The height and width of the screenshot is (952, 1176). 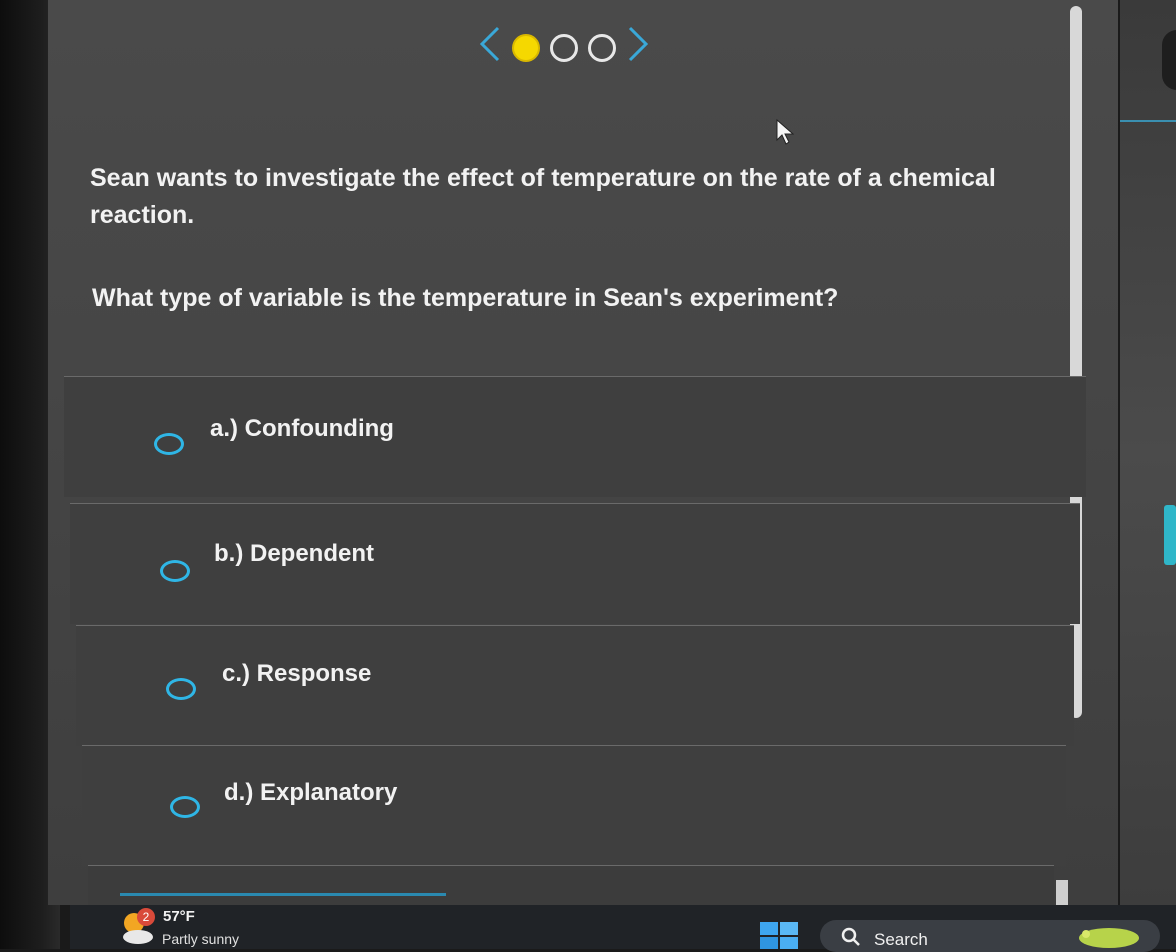 I want to click on radio-button-d, so click(x=185, y=807).